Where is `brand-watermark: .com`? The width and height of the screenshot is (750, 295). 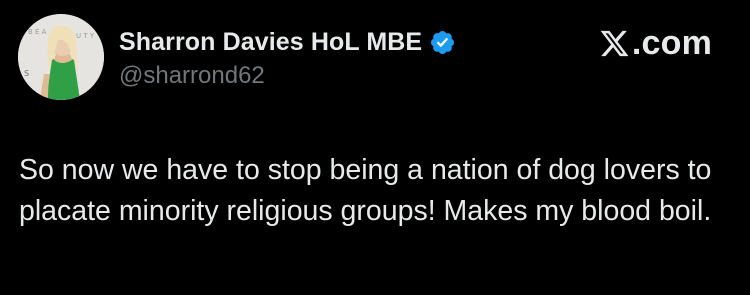
brand-watermark: .com is located at coordinates (655, 43).